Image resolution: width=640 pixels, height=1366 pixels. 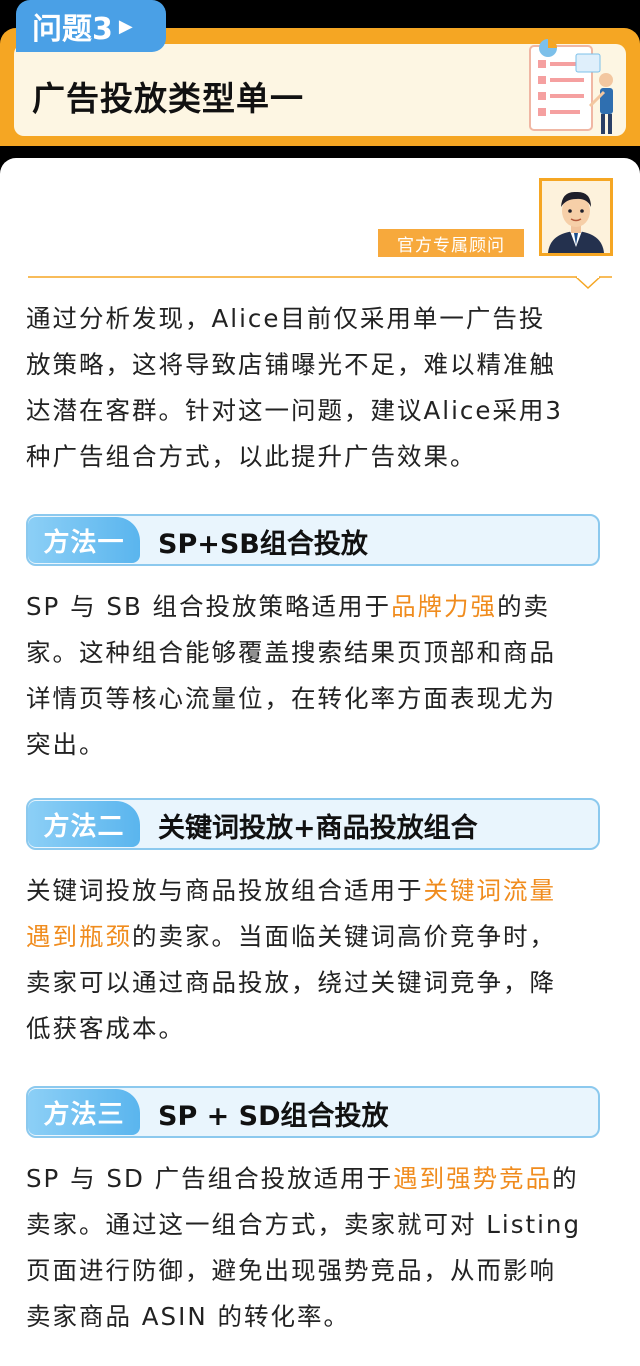 I want to click on body-text: 的卖, so click(x=524, y=606).